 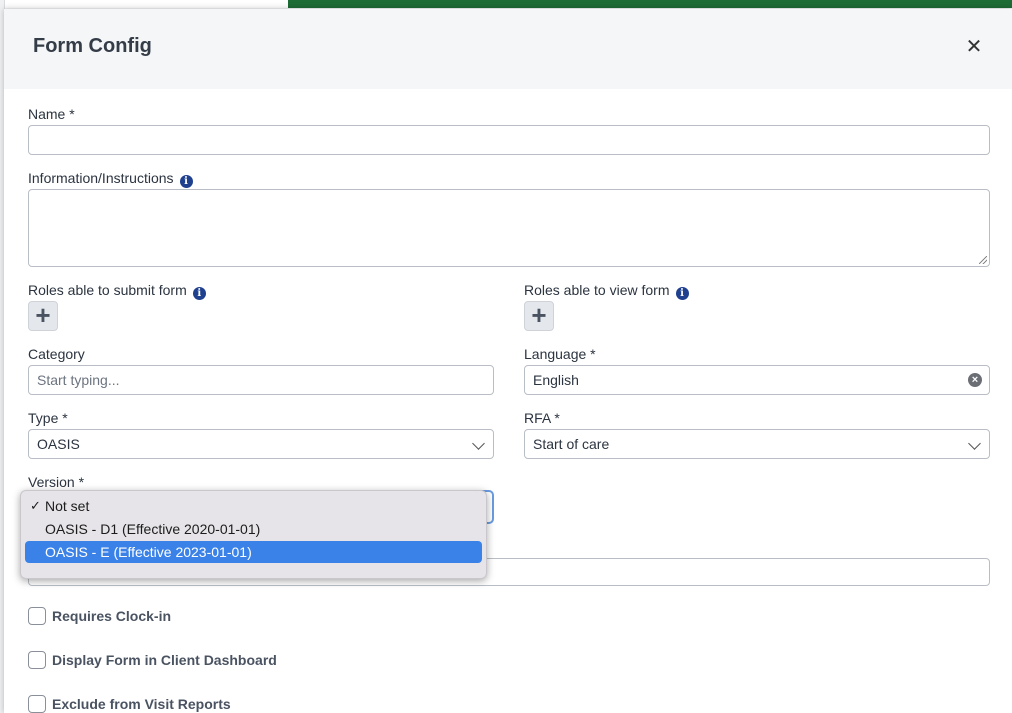 I want to click on add-submit-role-button: +, so click(x=43, y=316).